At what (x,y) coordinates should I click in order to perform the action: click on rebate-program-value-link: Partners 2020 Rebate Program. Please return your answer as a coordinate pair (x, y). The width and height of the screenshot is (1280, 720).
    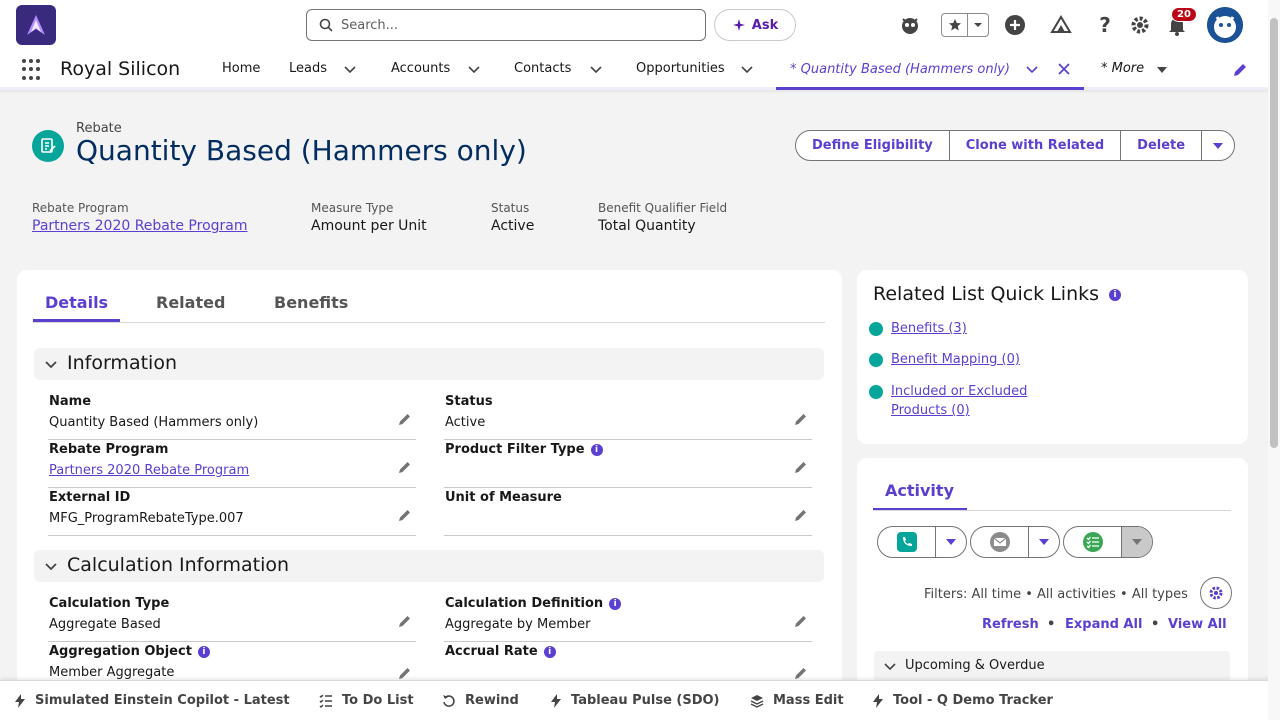
    Looking at the image, I should click on (149, 470).